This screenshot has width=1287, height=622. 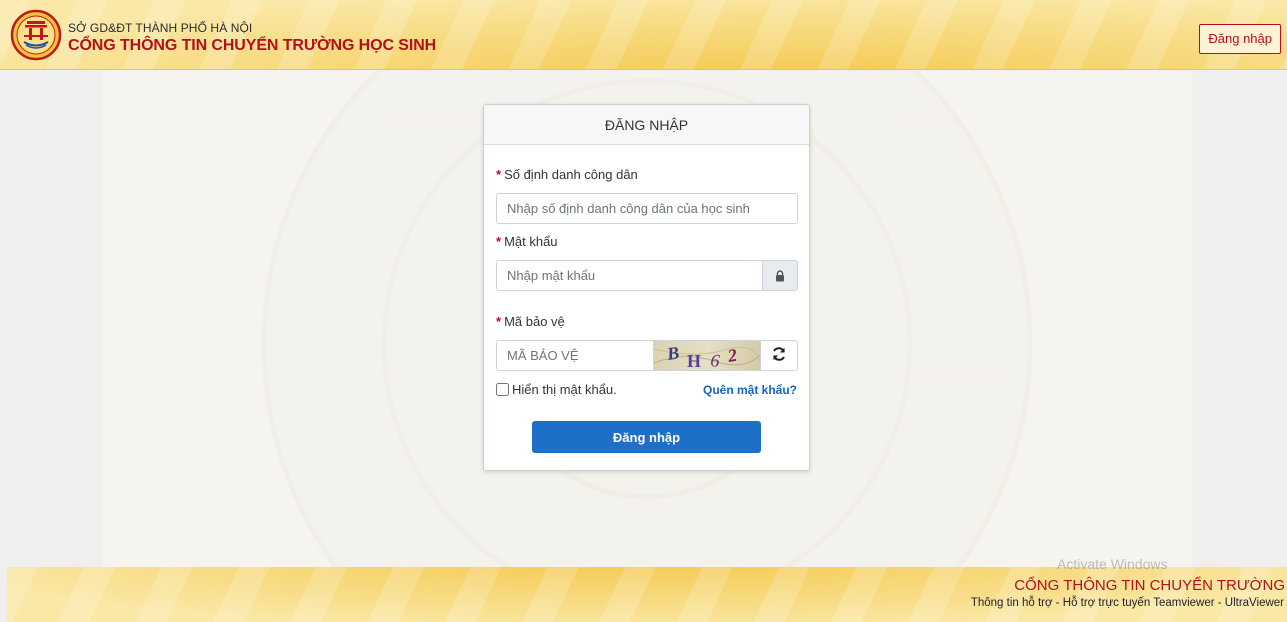 What do you see at coordinates (715, 360) in the screenshot?
I see `captcha-char-3: 6` at bounding box center [715, 360].